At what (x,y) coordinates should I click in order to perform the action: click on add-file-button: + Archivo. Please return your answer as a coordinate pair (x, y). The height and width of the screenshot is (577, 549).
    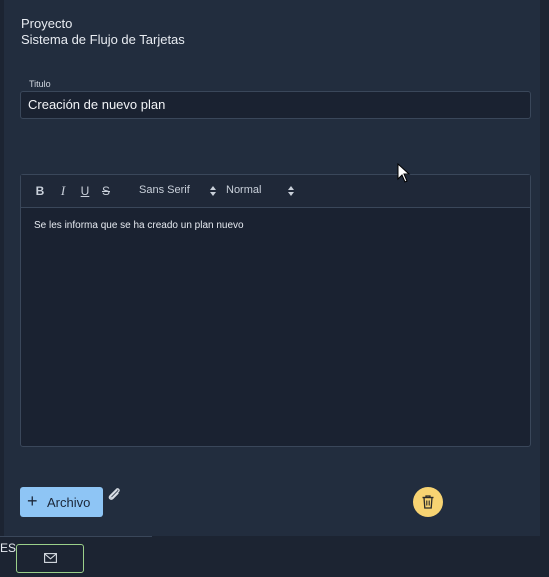
    Looking at the image, I should click on (61, 502).